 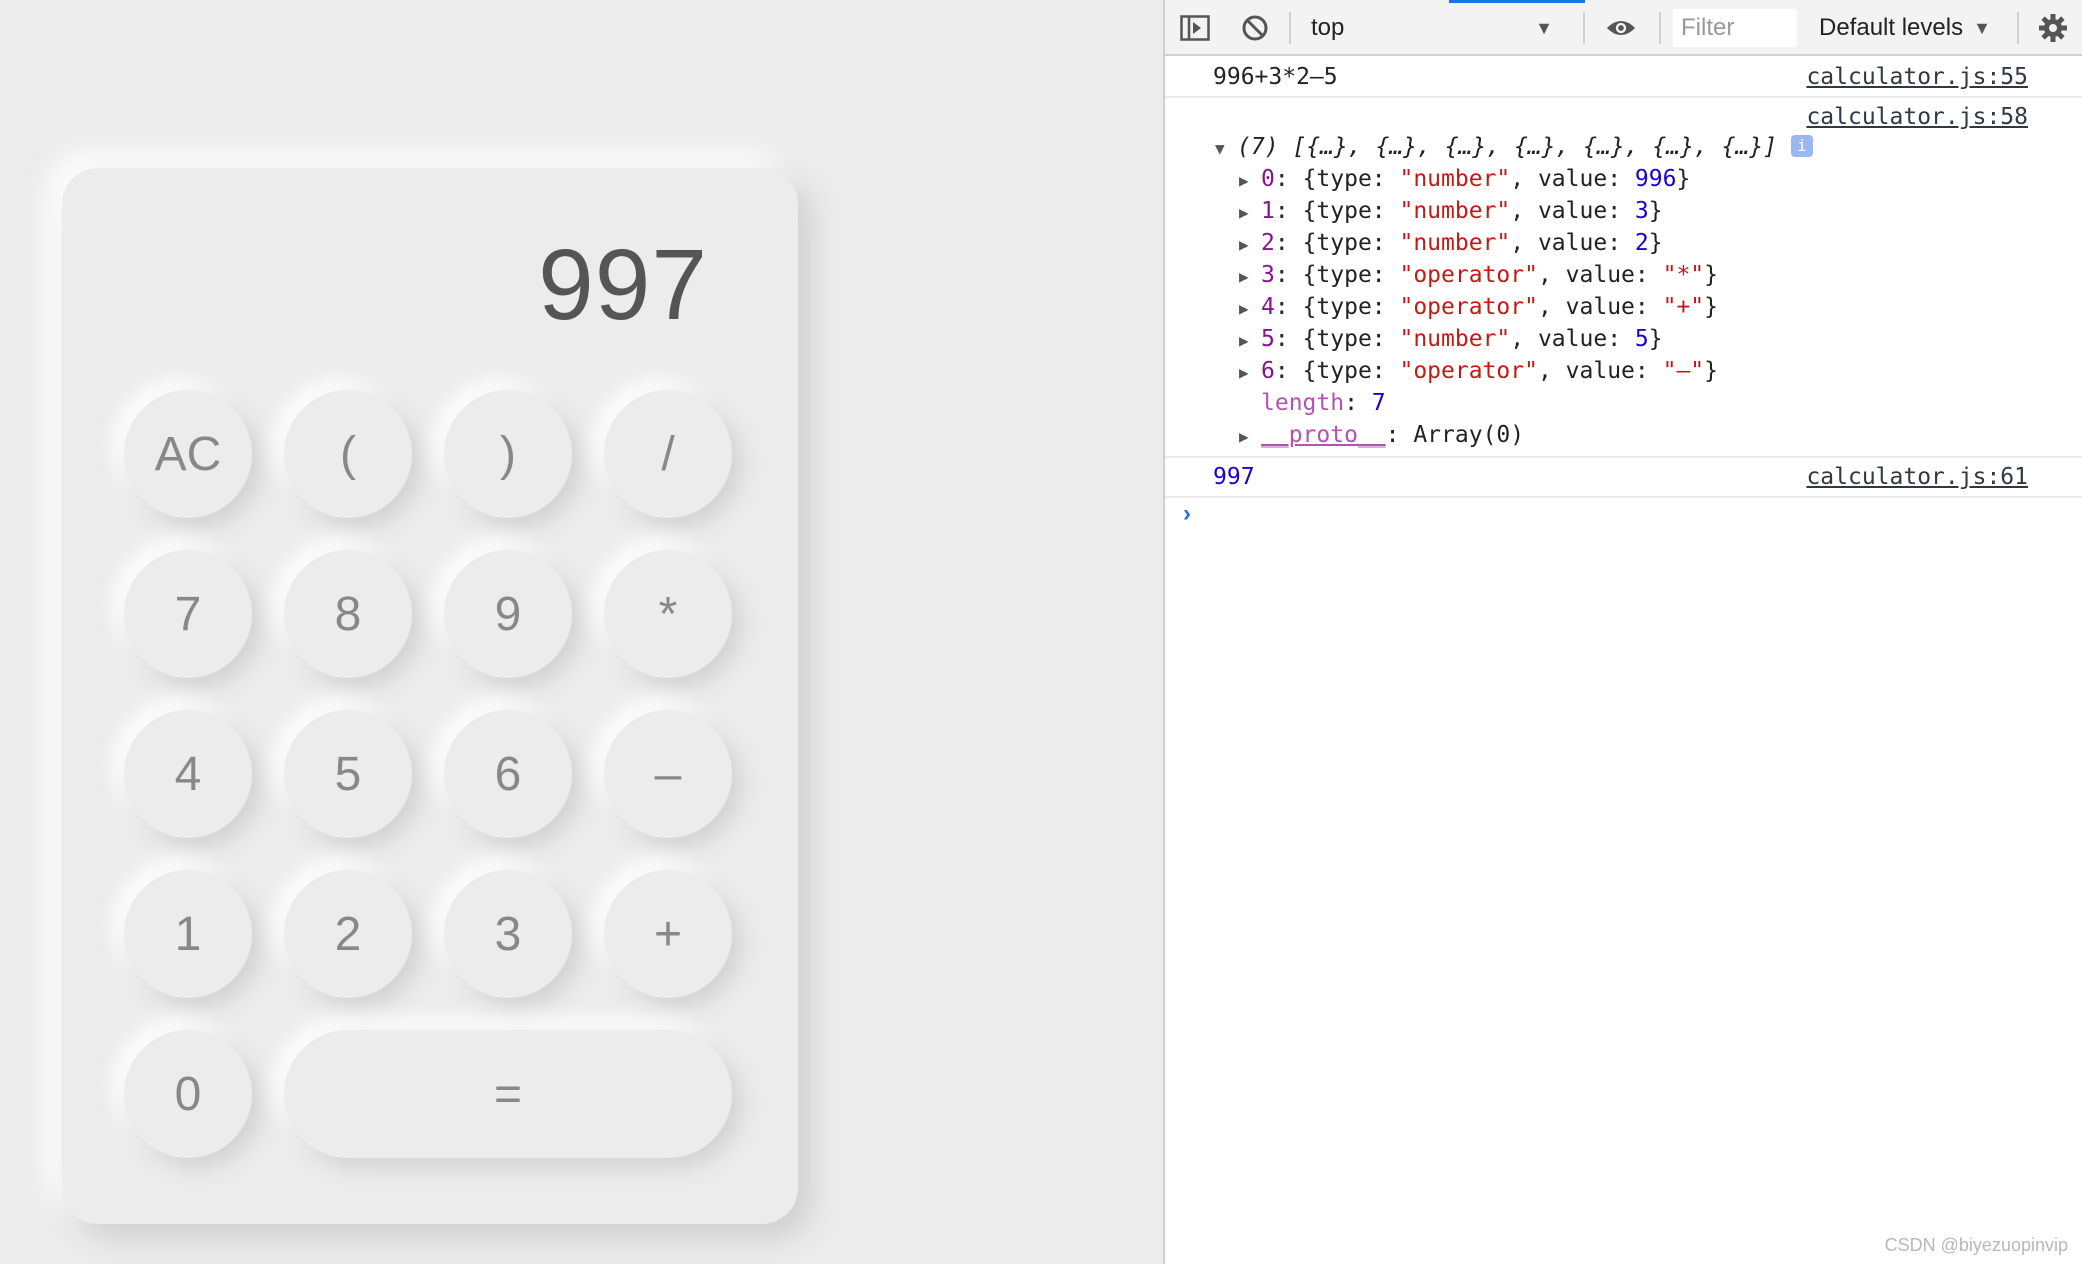 What do you see at coordinates (1451, 339) in the screenshot?
I see `array-entry: ▶ 5: {type: "number", value: 5}` at bounding box center [1451, 339].